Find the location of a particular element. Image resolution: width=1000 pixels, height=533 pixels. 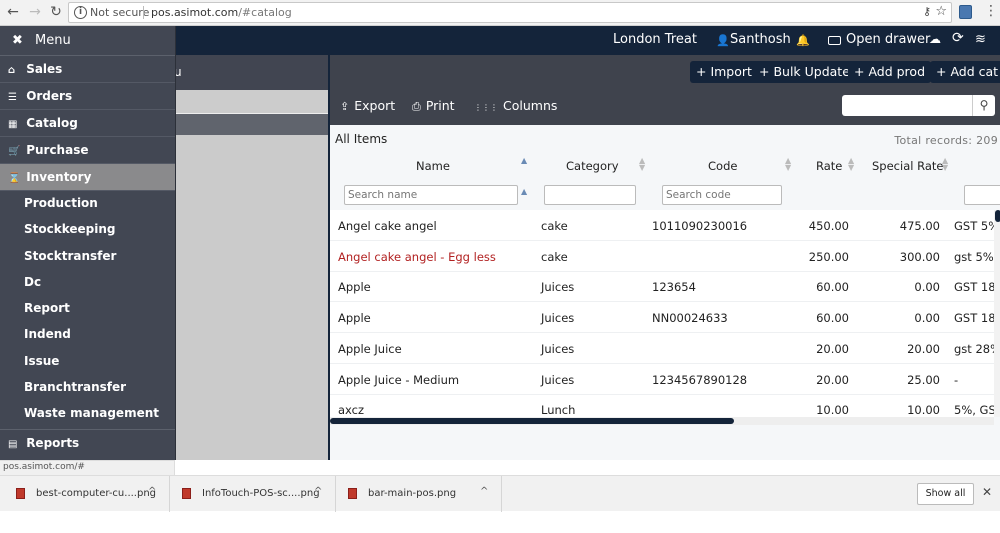

column-header-category: Category is located at coordinates (592, 166).